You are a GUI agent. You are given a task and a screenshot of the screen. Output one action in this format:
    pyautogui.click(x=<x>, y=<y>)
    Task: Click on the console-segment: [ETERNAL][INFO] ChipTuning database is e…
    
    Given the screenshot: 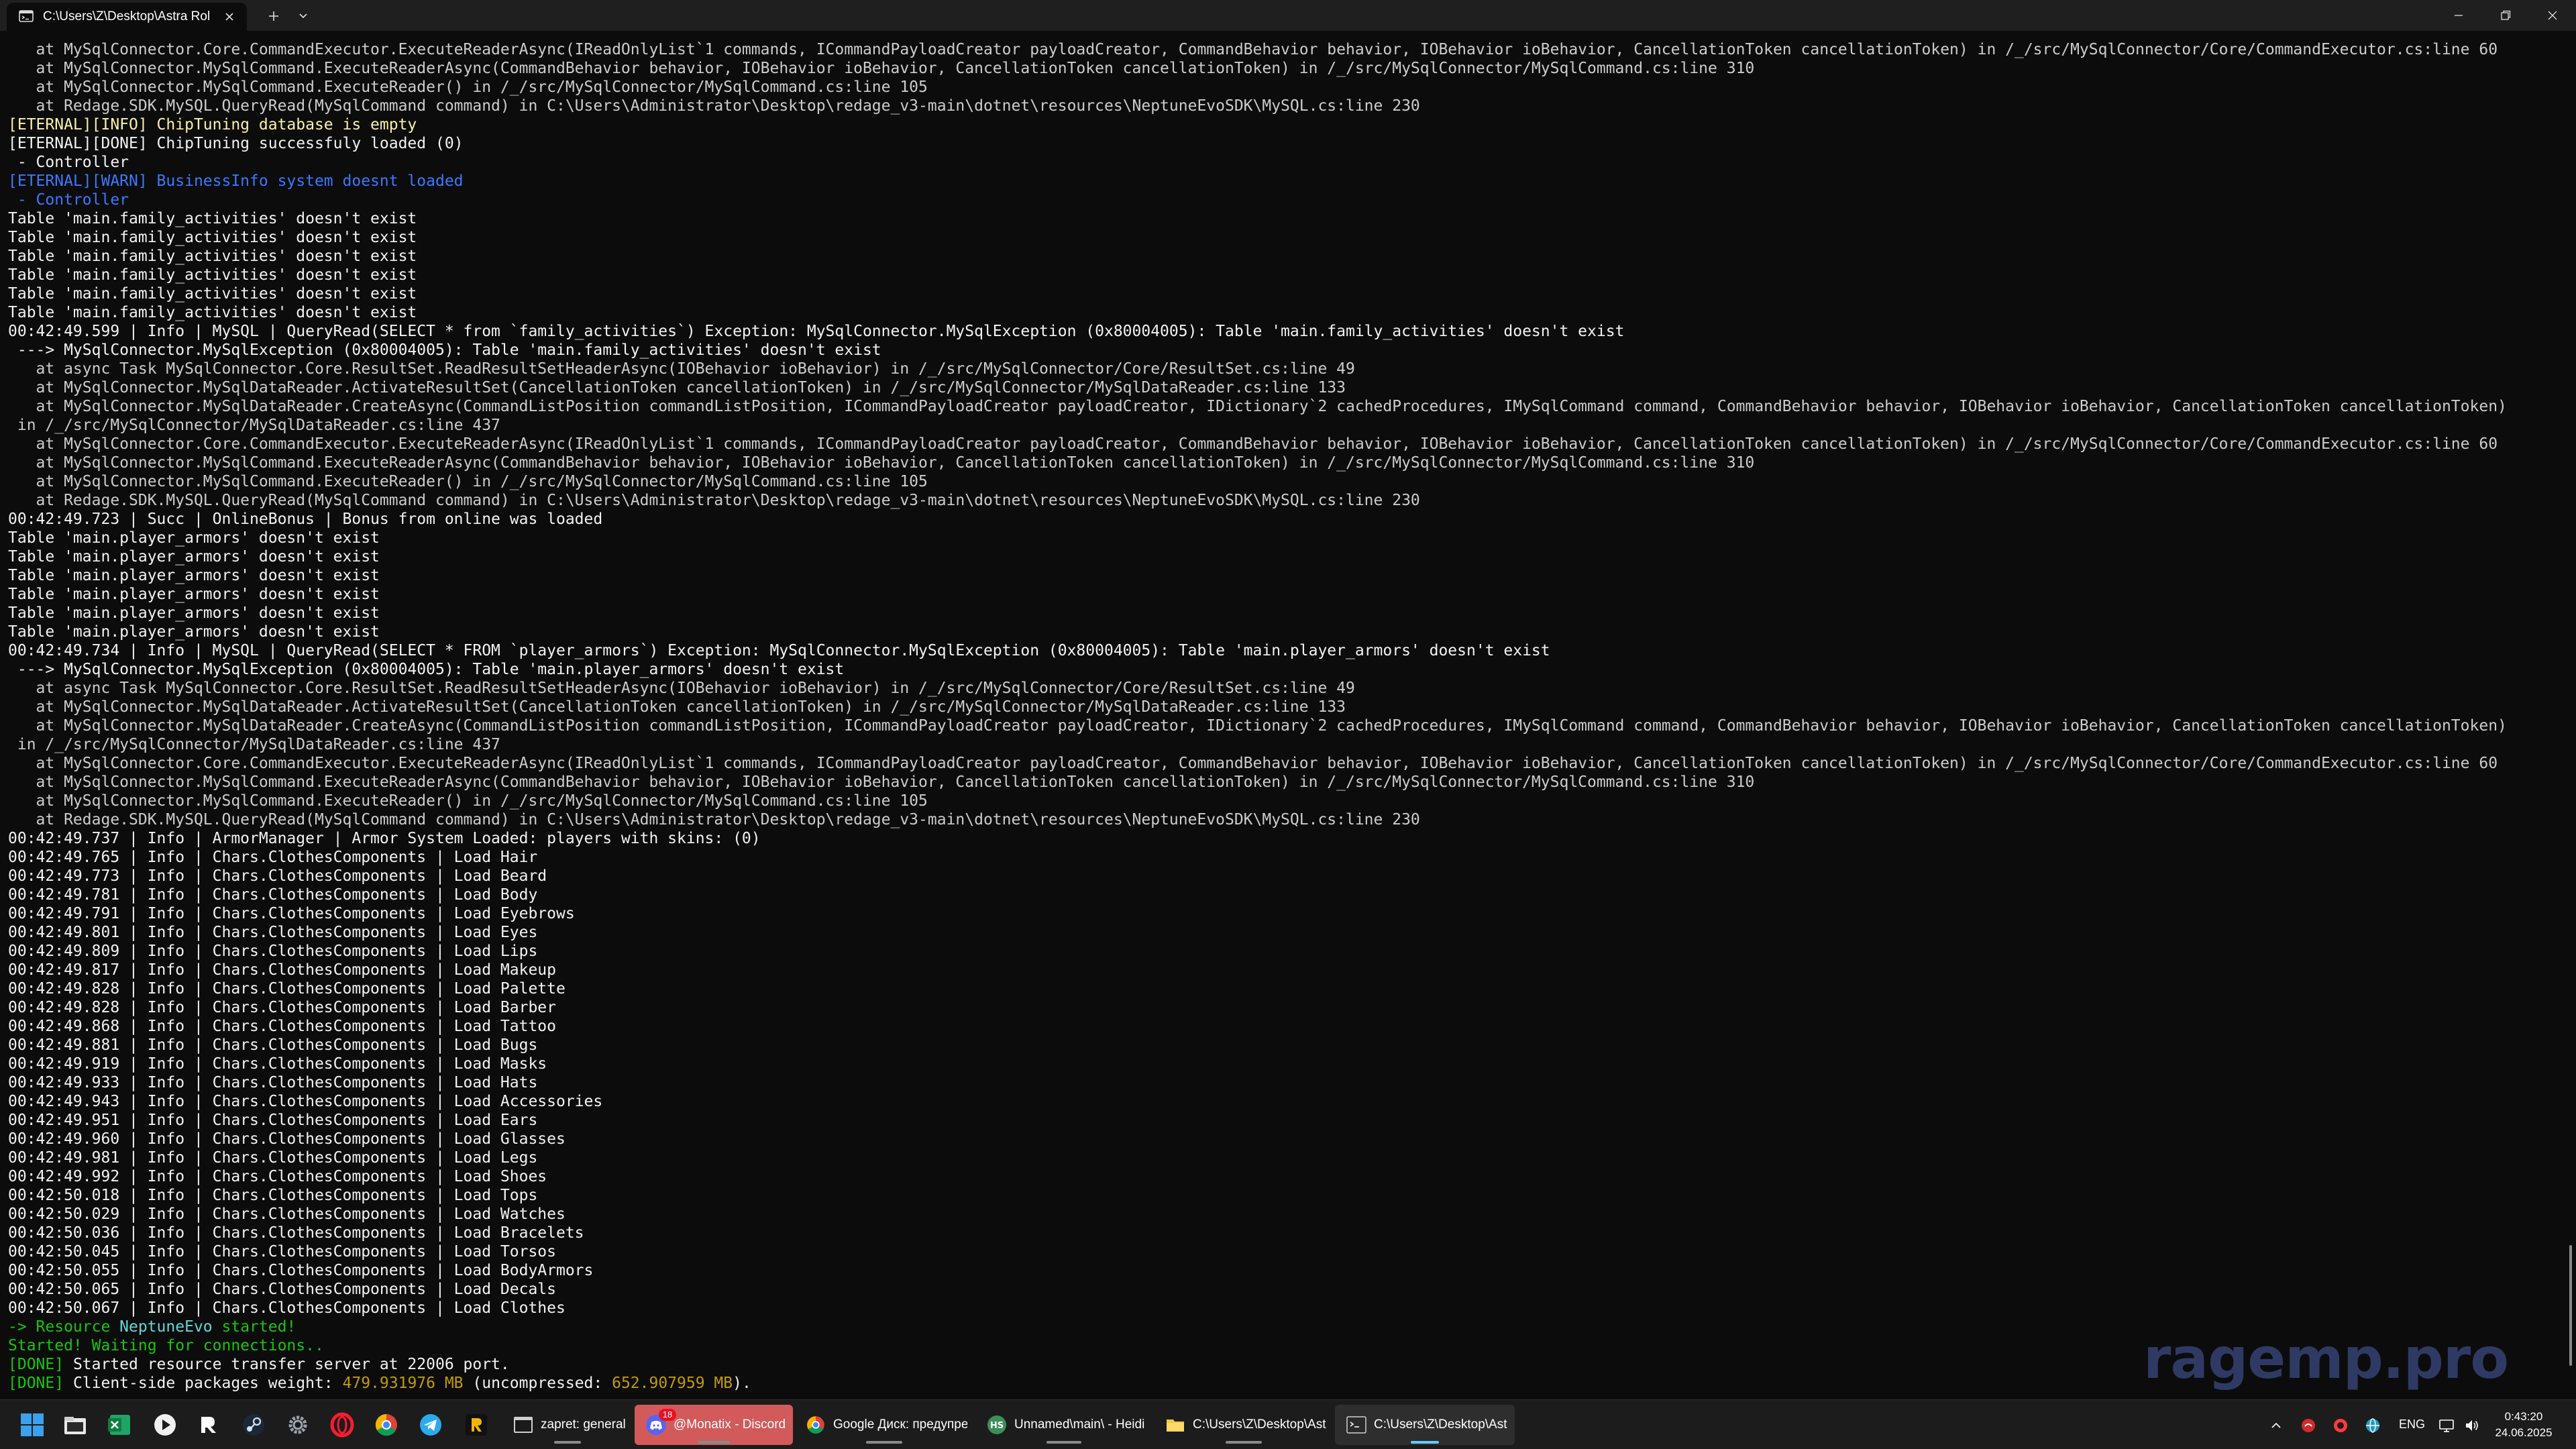 What is the action you would take?
    pyautogui.click(x=212, y=124)
    